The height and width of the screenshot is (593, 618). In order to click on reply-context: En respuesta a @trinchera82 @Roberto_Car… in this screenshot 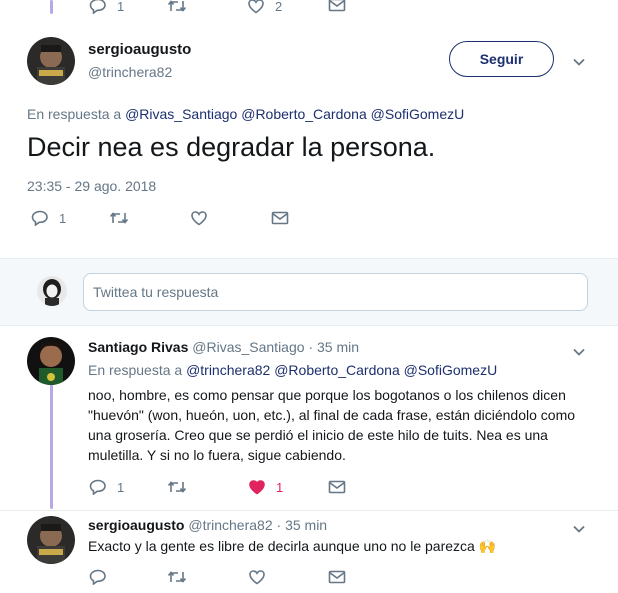, I will do `click(292, 370)`.